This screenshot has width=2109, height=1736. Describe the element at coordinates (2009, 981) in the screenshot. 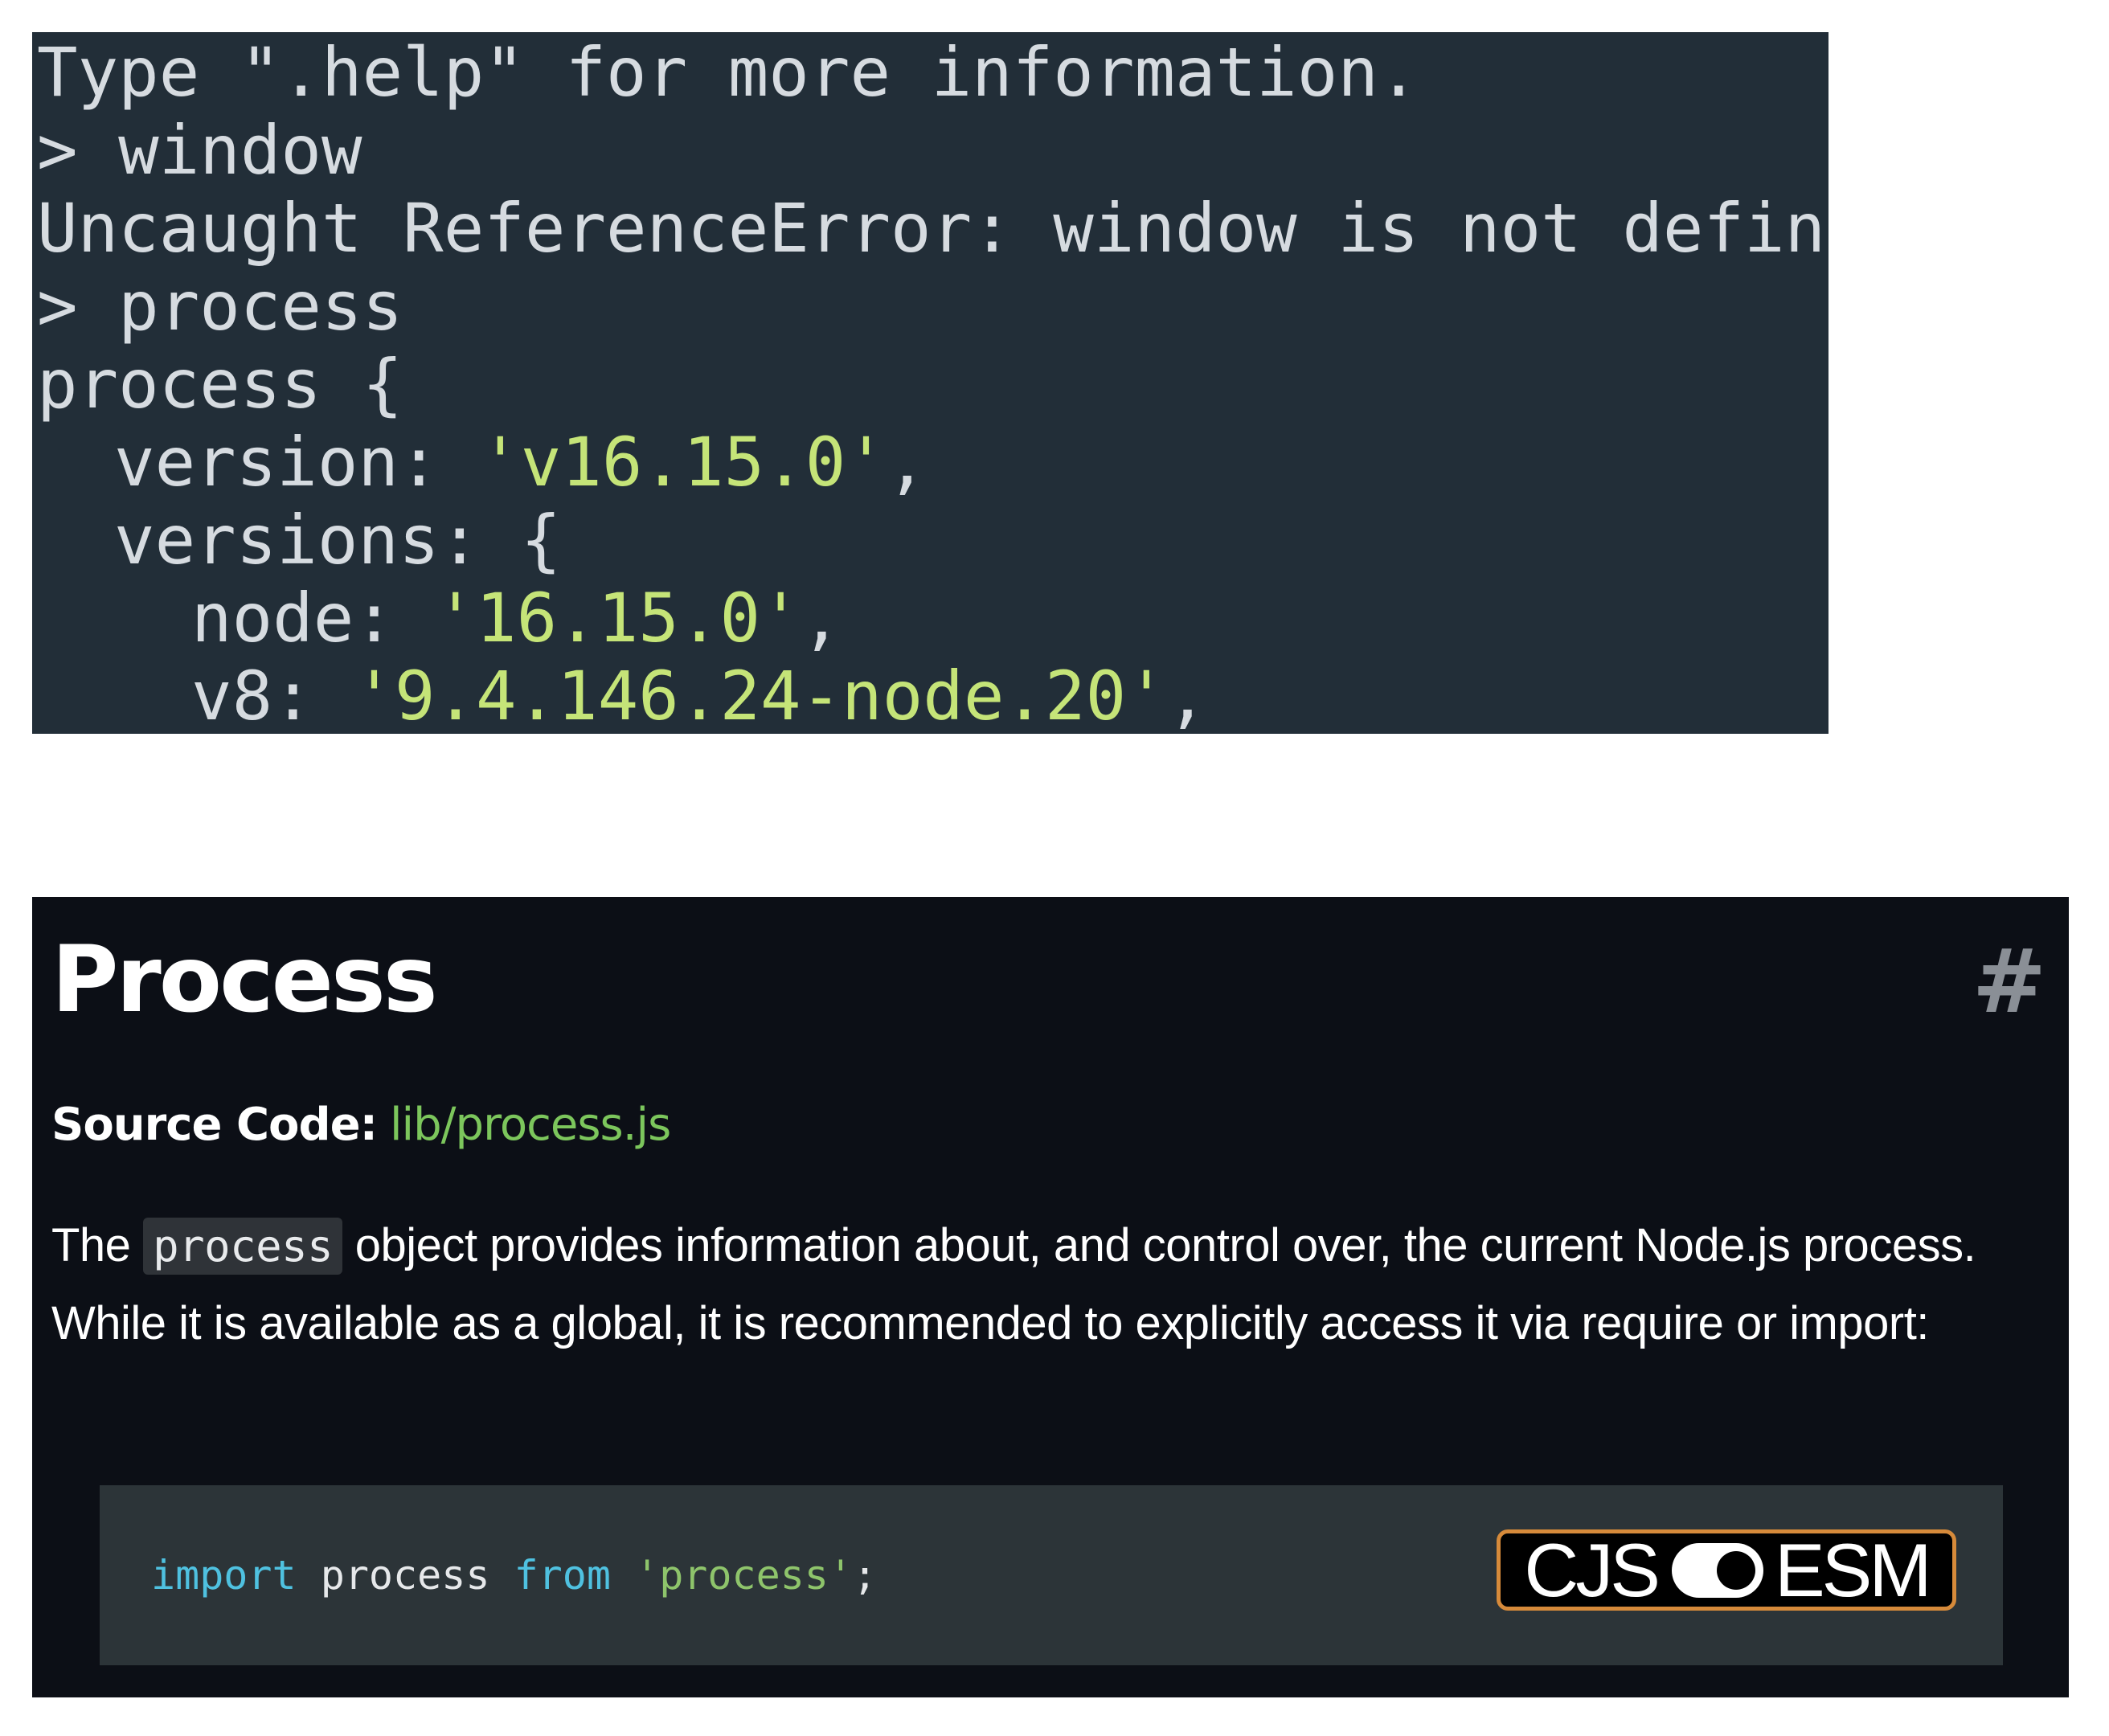

I see `section-anchor-link: #` at that location.